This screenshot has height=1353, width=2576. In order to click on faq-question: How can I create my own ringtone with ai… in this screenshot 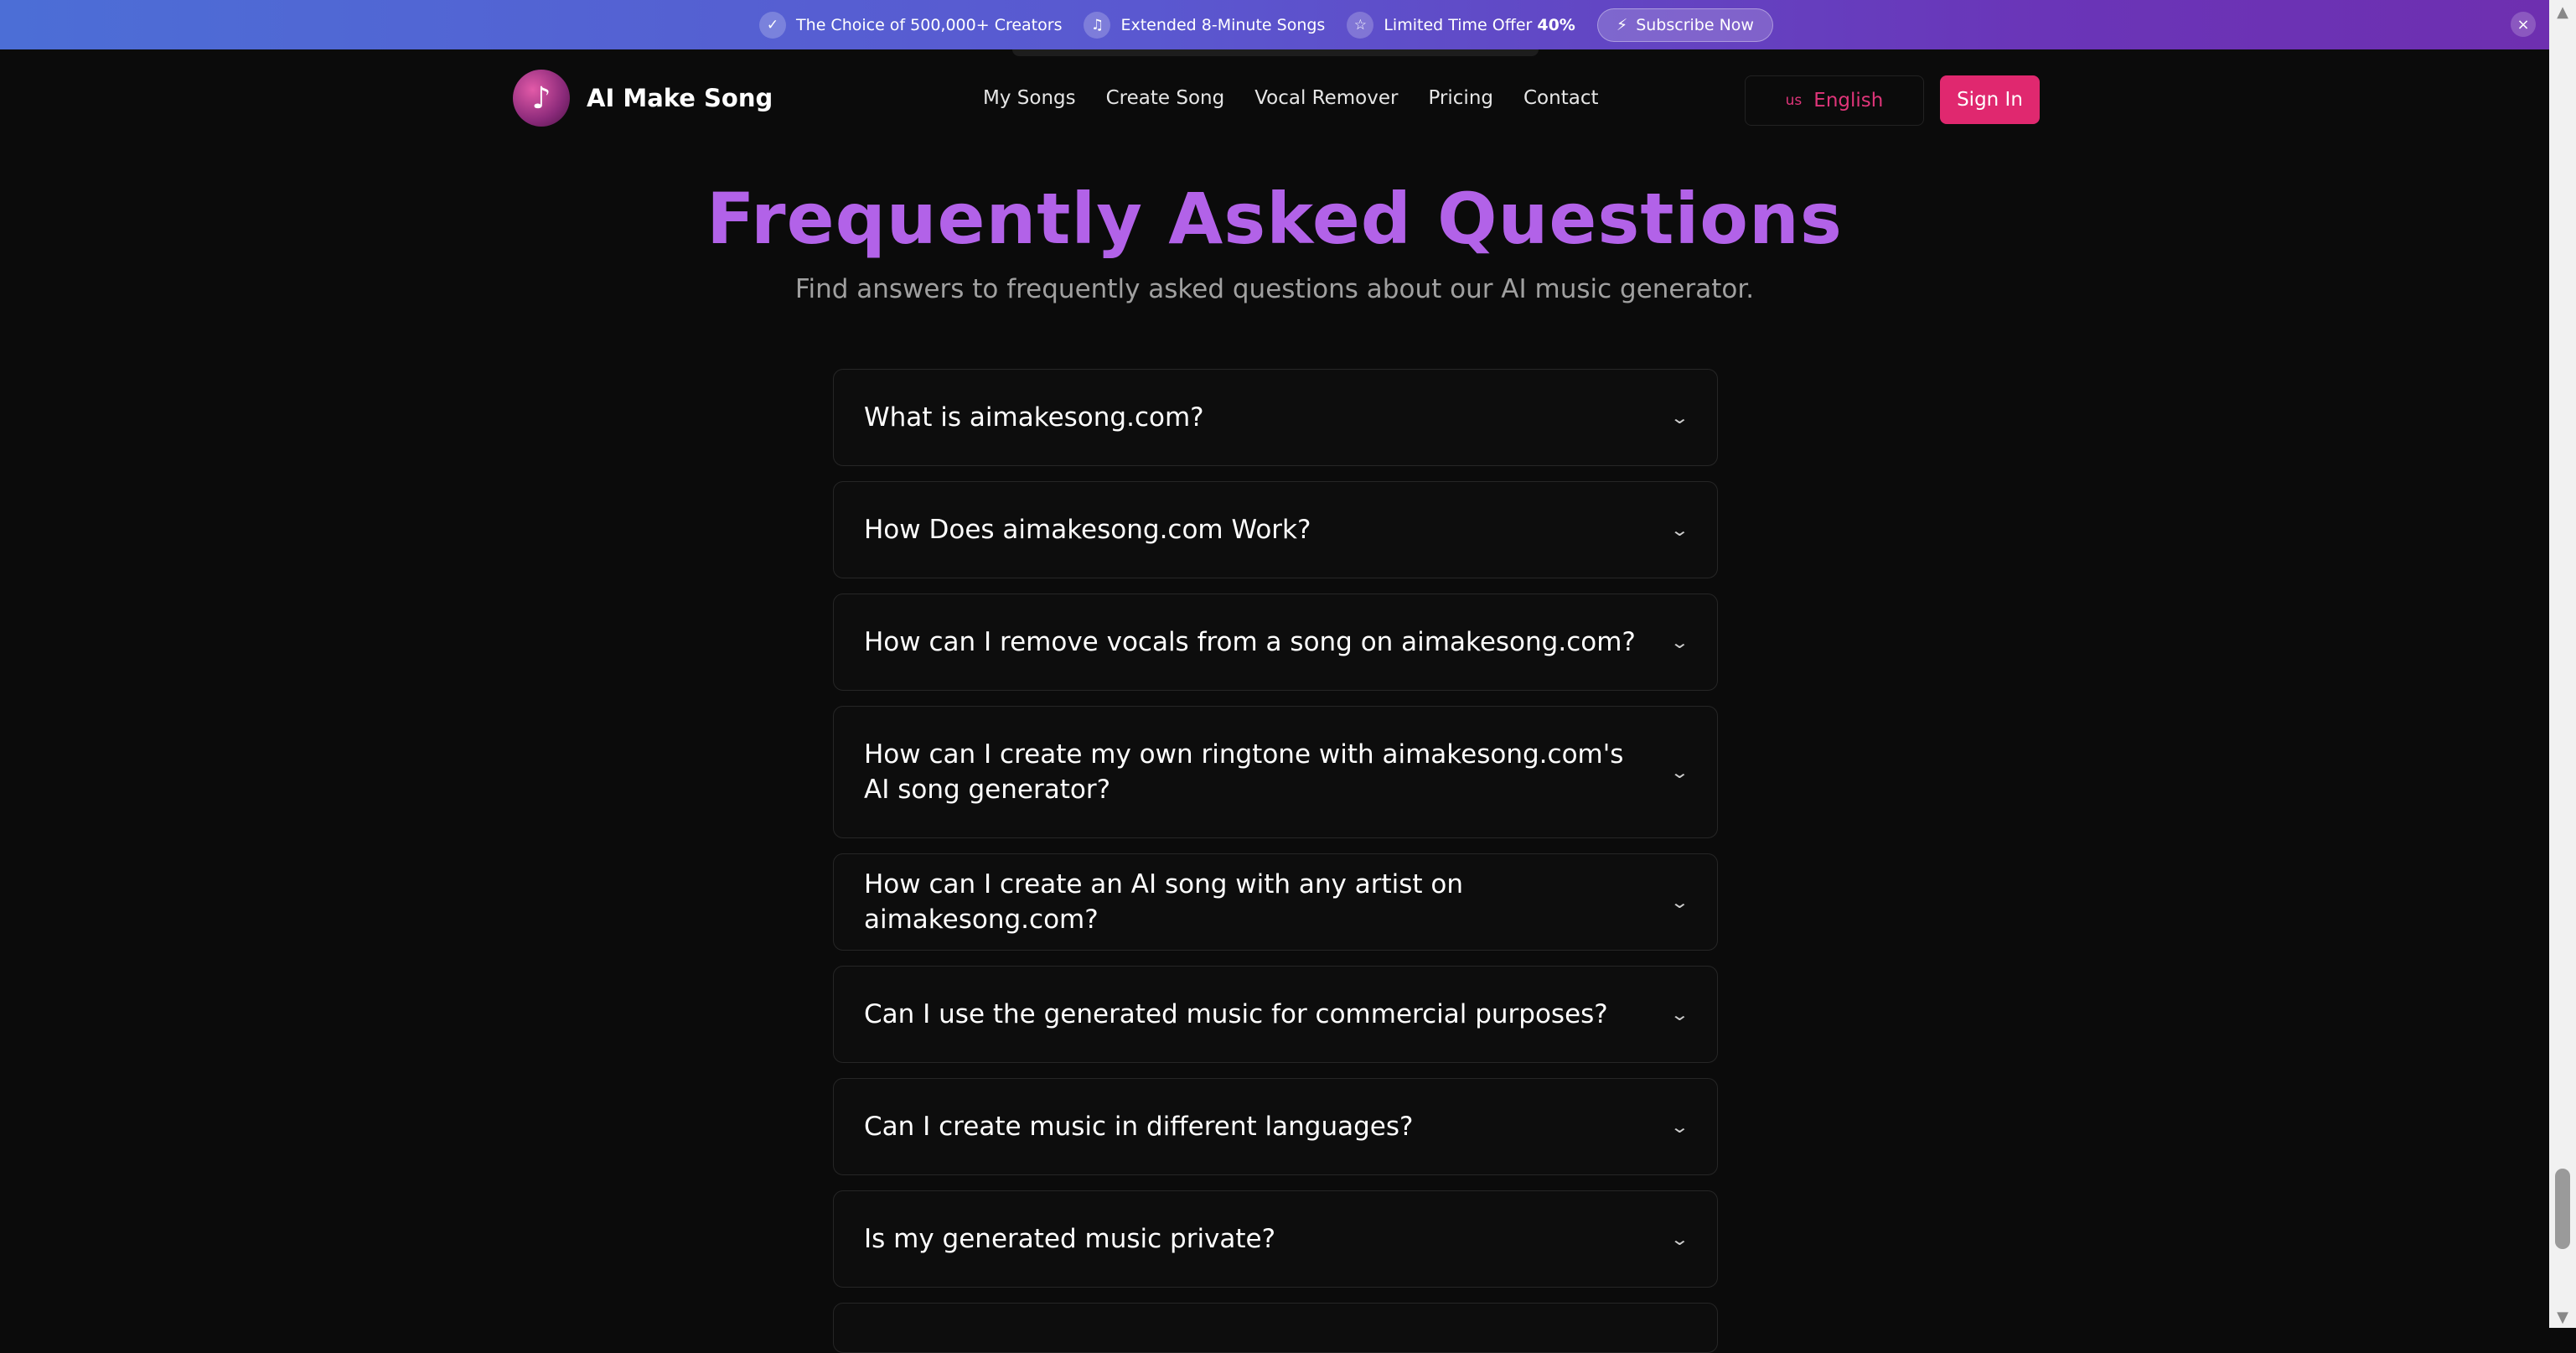, I will do `click(1244, 772)`.